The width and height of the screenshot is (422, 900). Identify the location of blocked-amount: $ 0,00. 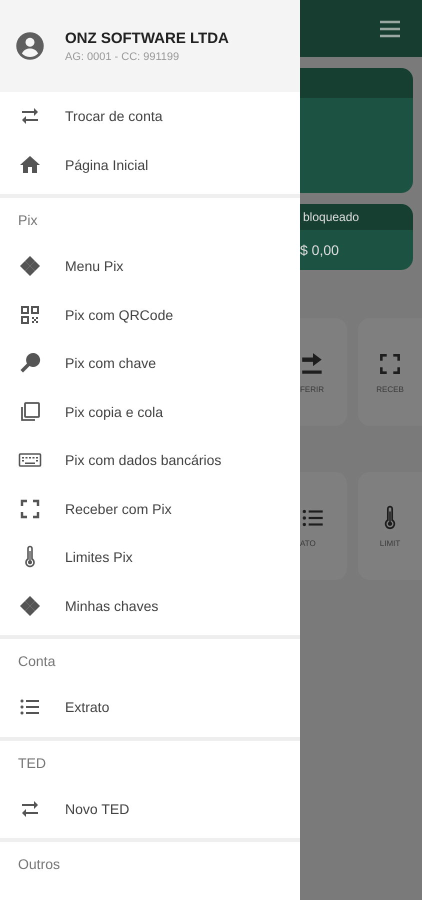
(320, 249).